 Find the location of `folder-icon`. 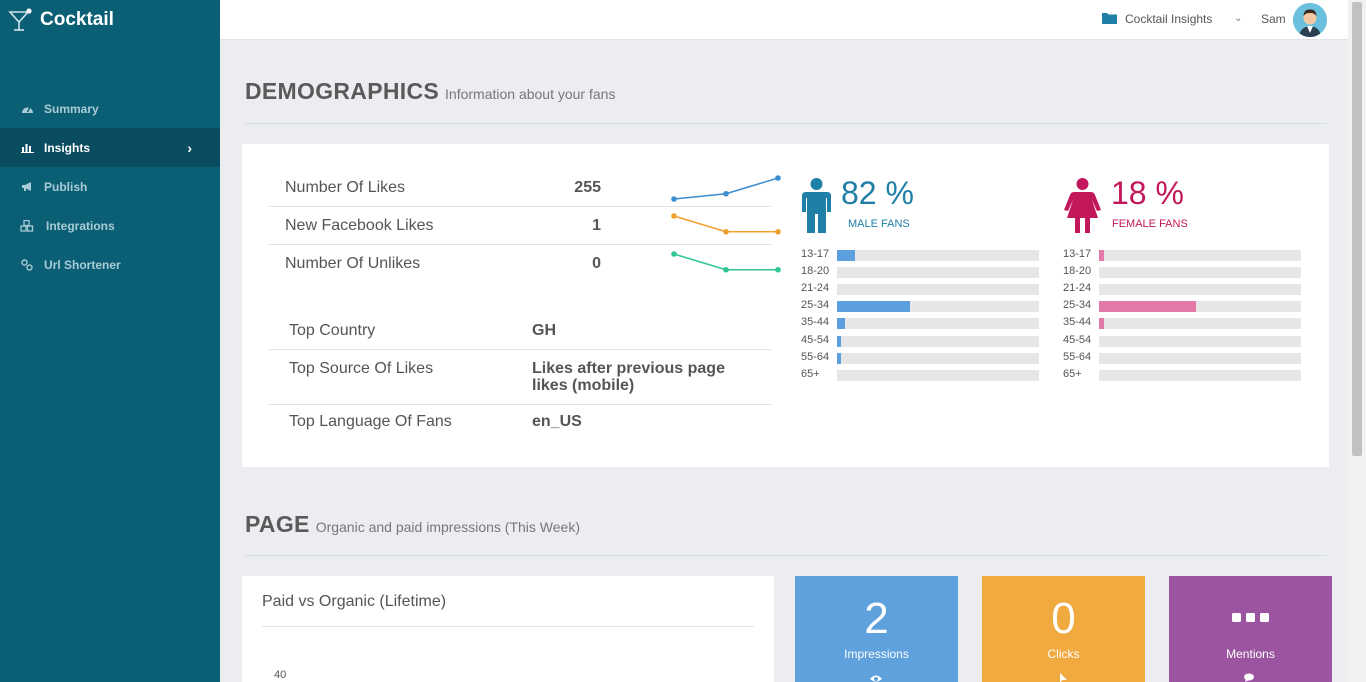

folder-icon is located at coordinates (1109, 18).